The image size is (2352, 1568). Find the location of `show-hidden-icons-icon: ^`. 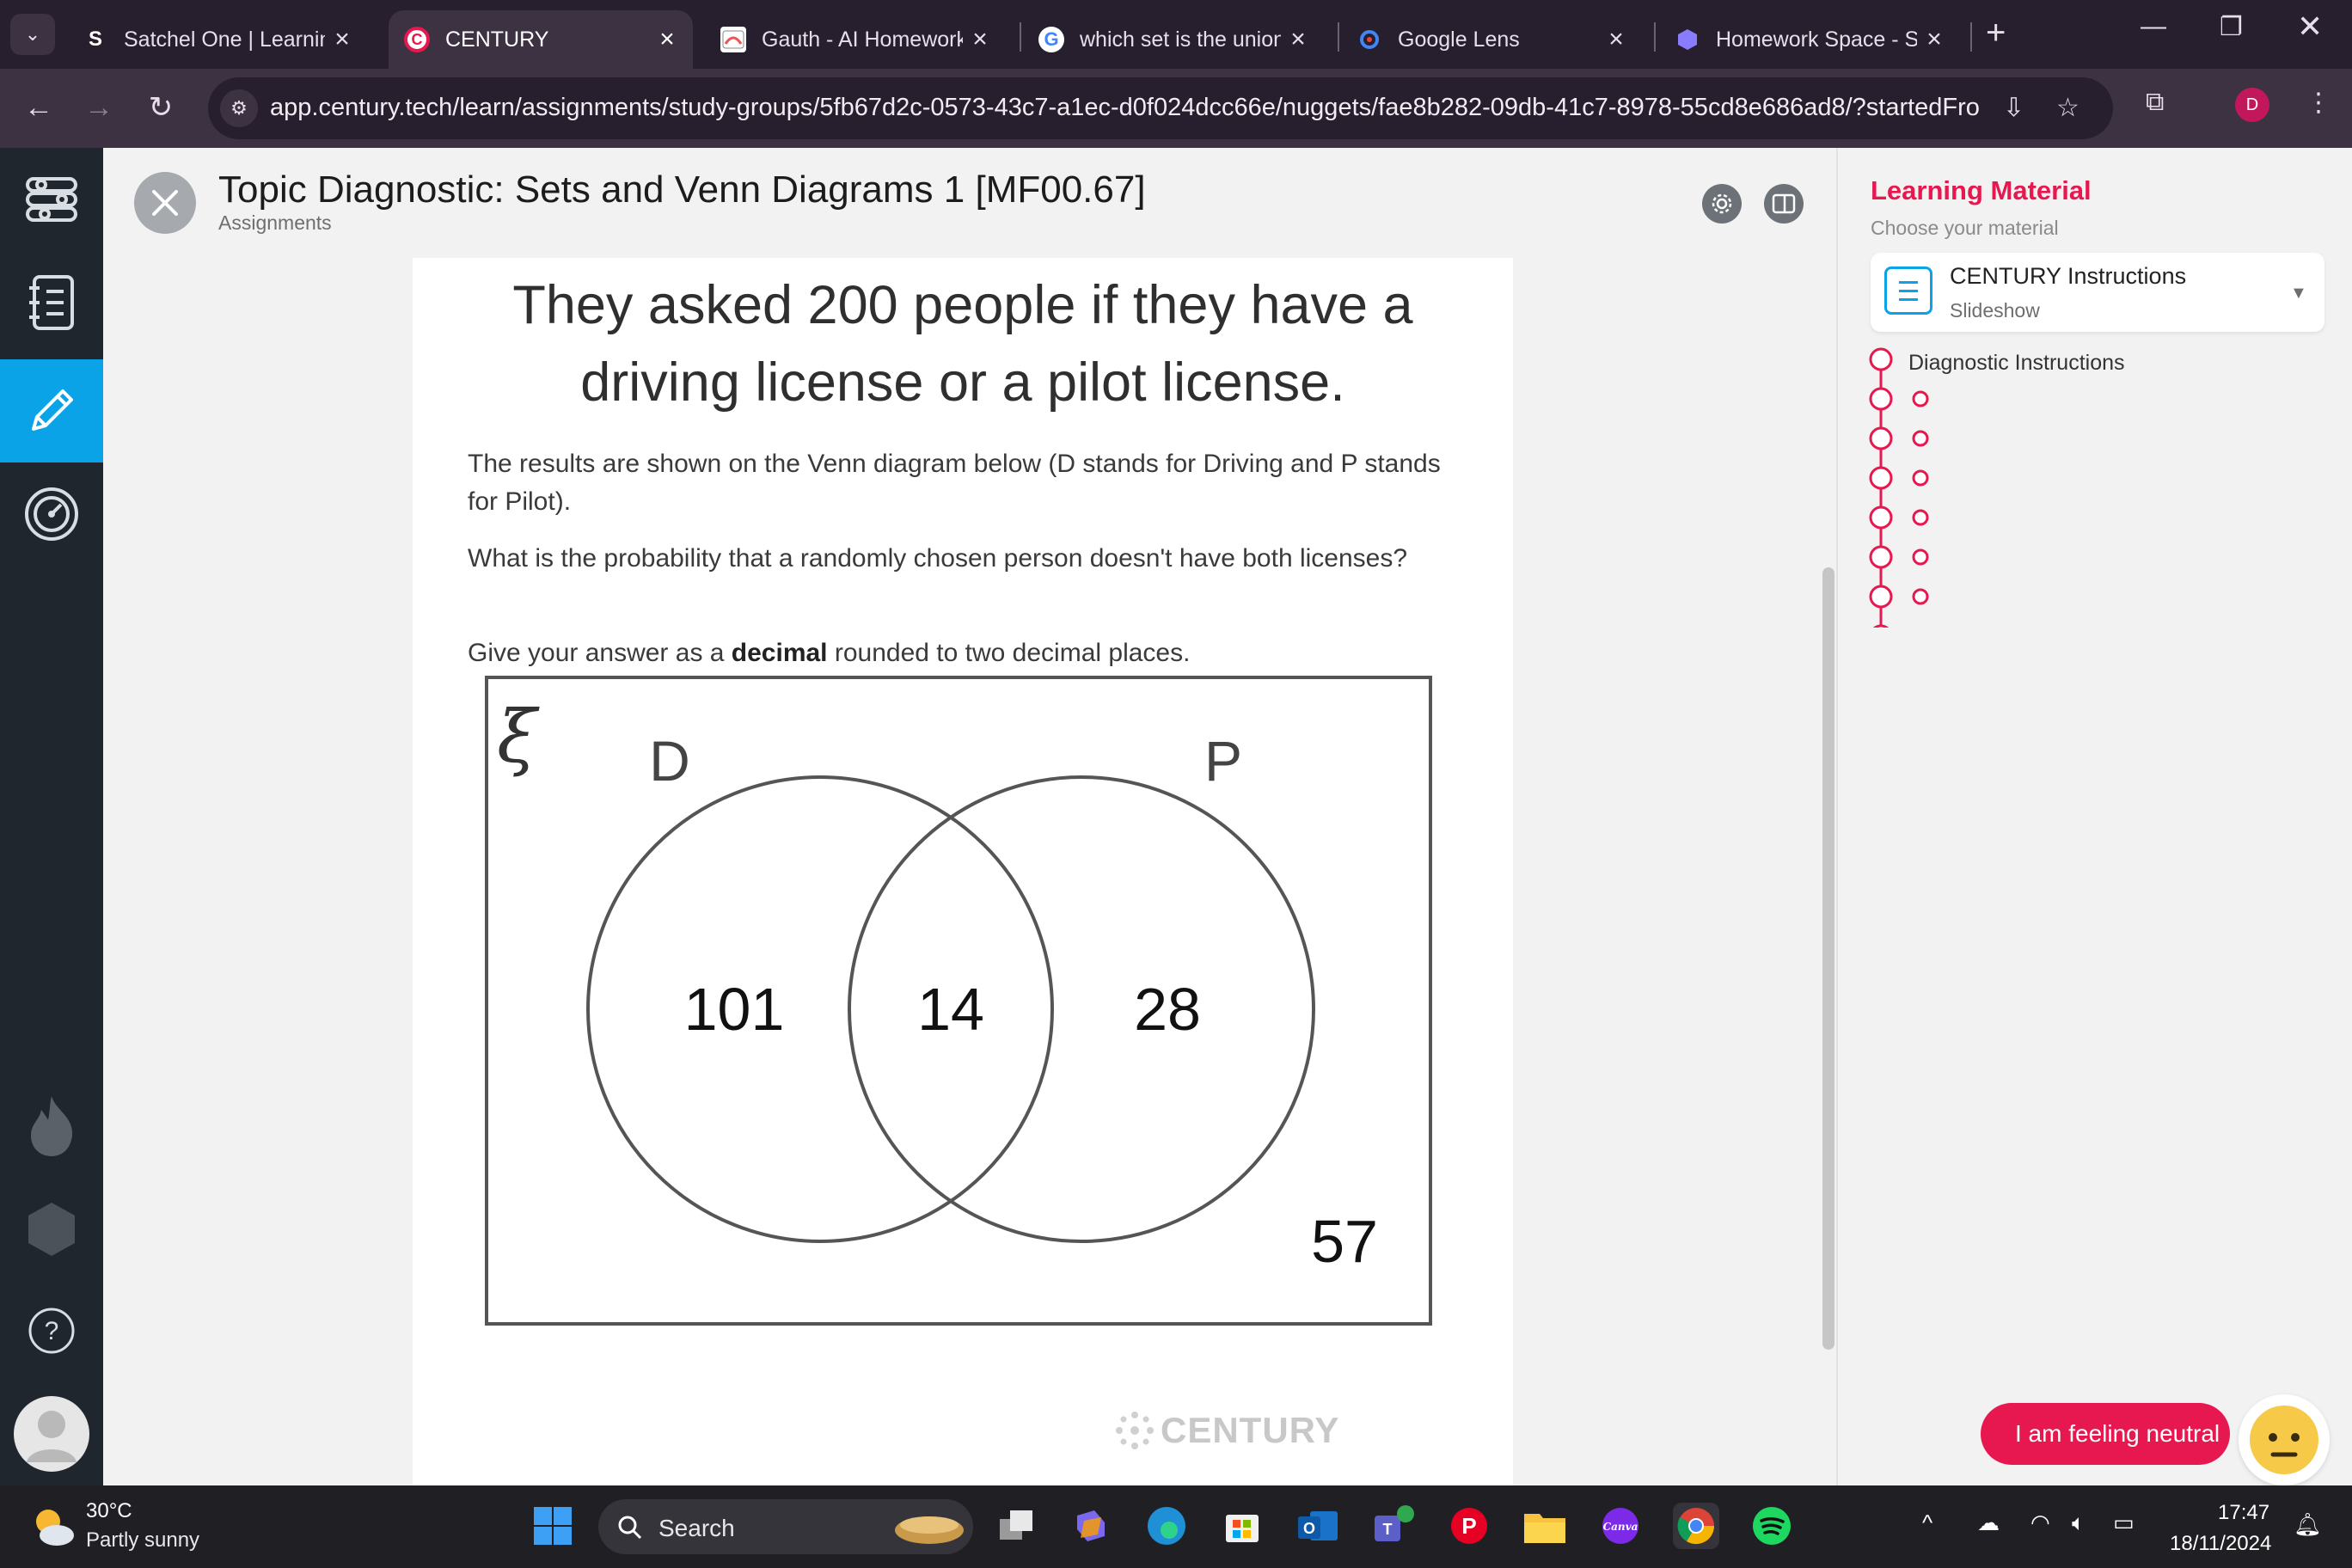

show-hidden-icons-icon: ^ is located at coordinates (1927, 1523).